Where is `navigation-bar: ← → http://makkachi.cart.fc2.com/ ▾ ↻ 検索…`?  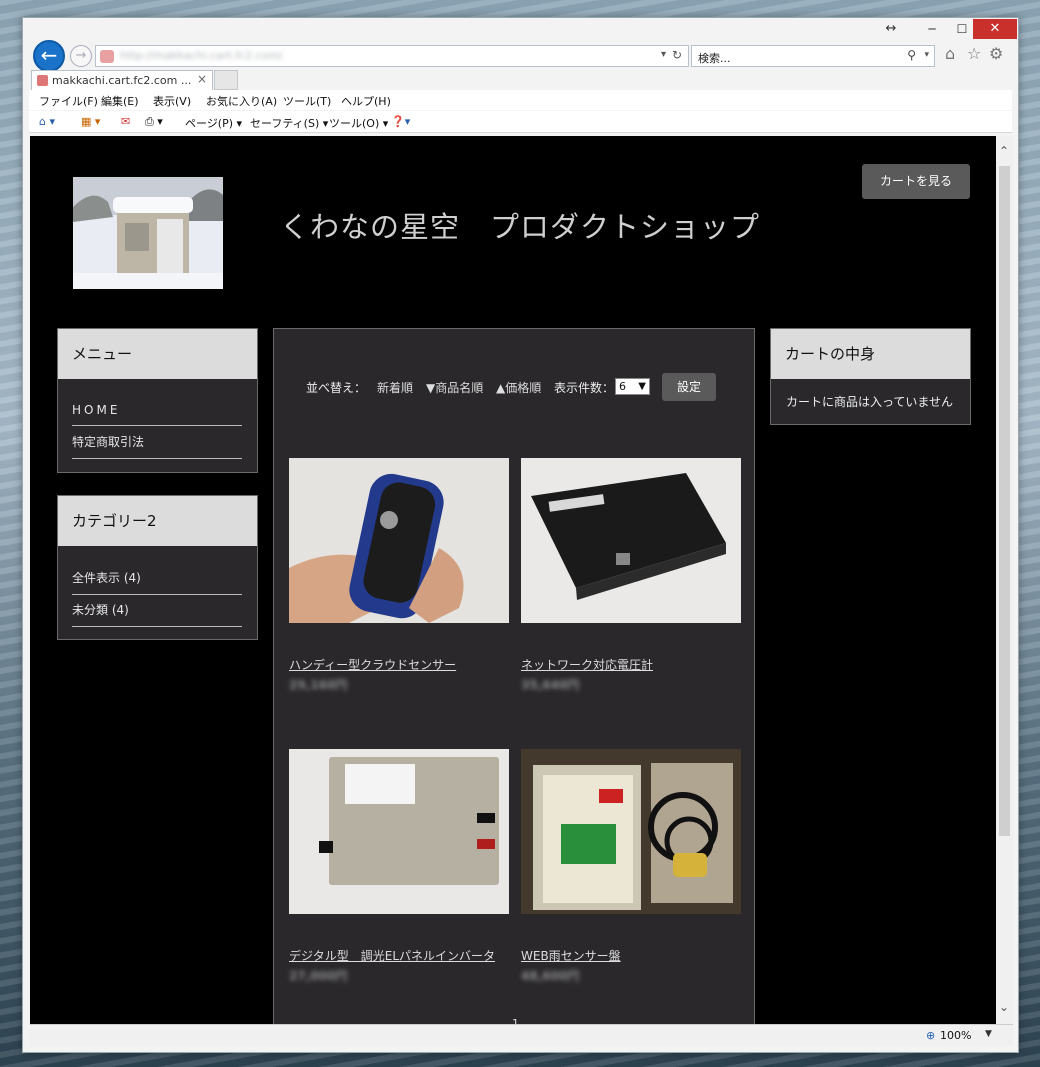 navigation-bar: ← → http://makkachi.cart.fc2.com/ ▾ ↻ 検索… is located at coordinates (520, 56).